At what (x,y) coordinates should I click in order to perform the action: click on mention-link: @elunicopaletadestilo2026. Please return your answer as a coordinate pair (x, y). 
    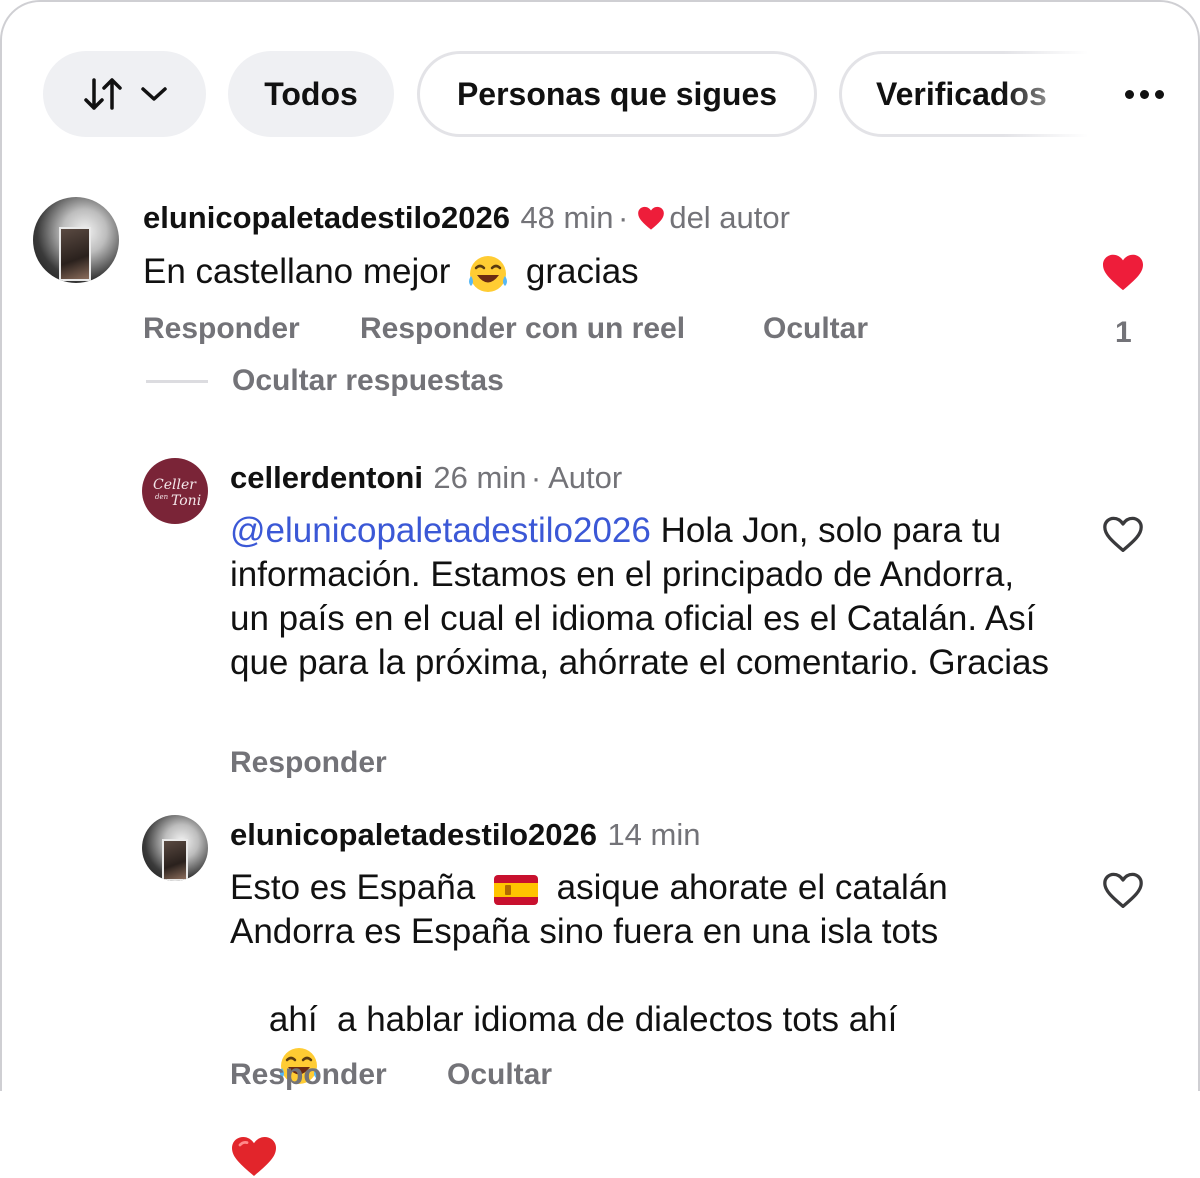
    Looking at the image, I should click on (440, 530).